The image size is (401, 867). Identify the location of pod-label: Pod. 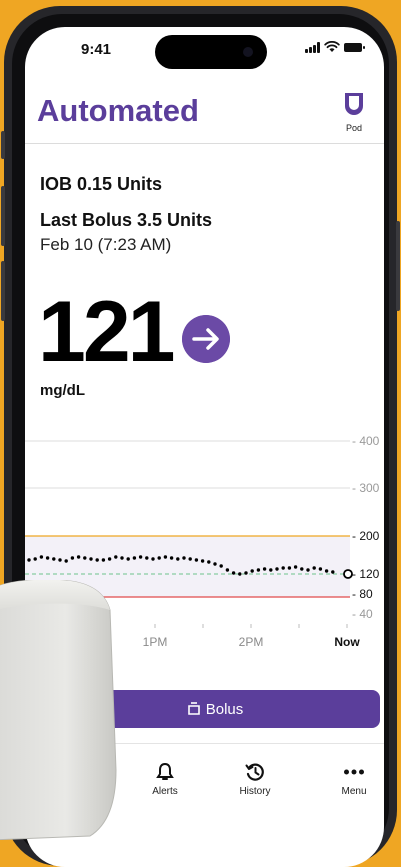
(353, 128).